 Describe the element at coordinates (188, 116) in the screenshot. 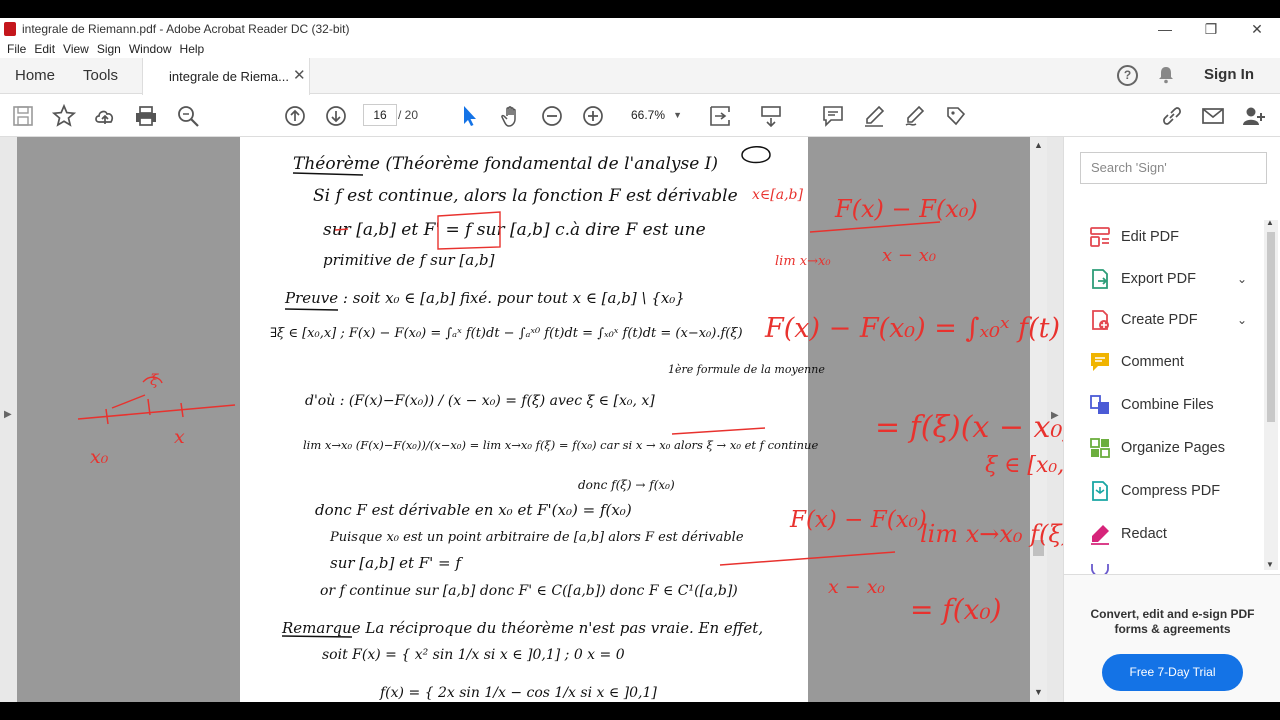

I see `find-zoom-icon` at that location.